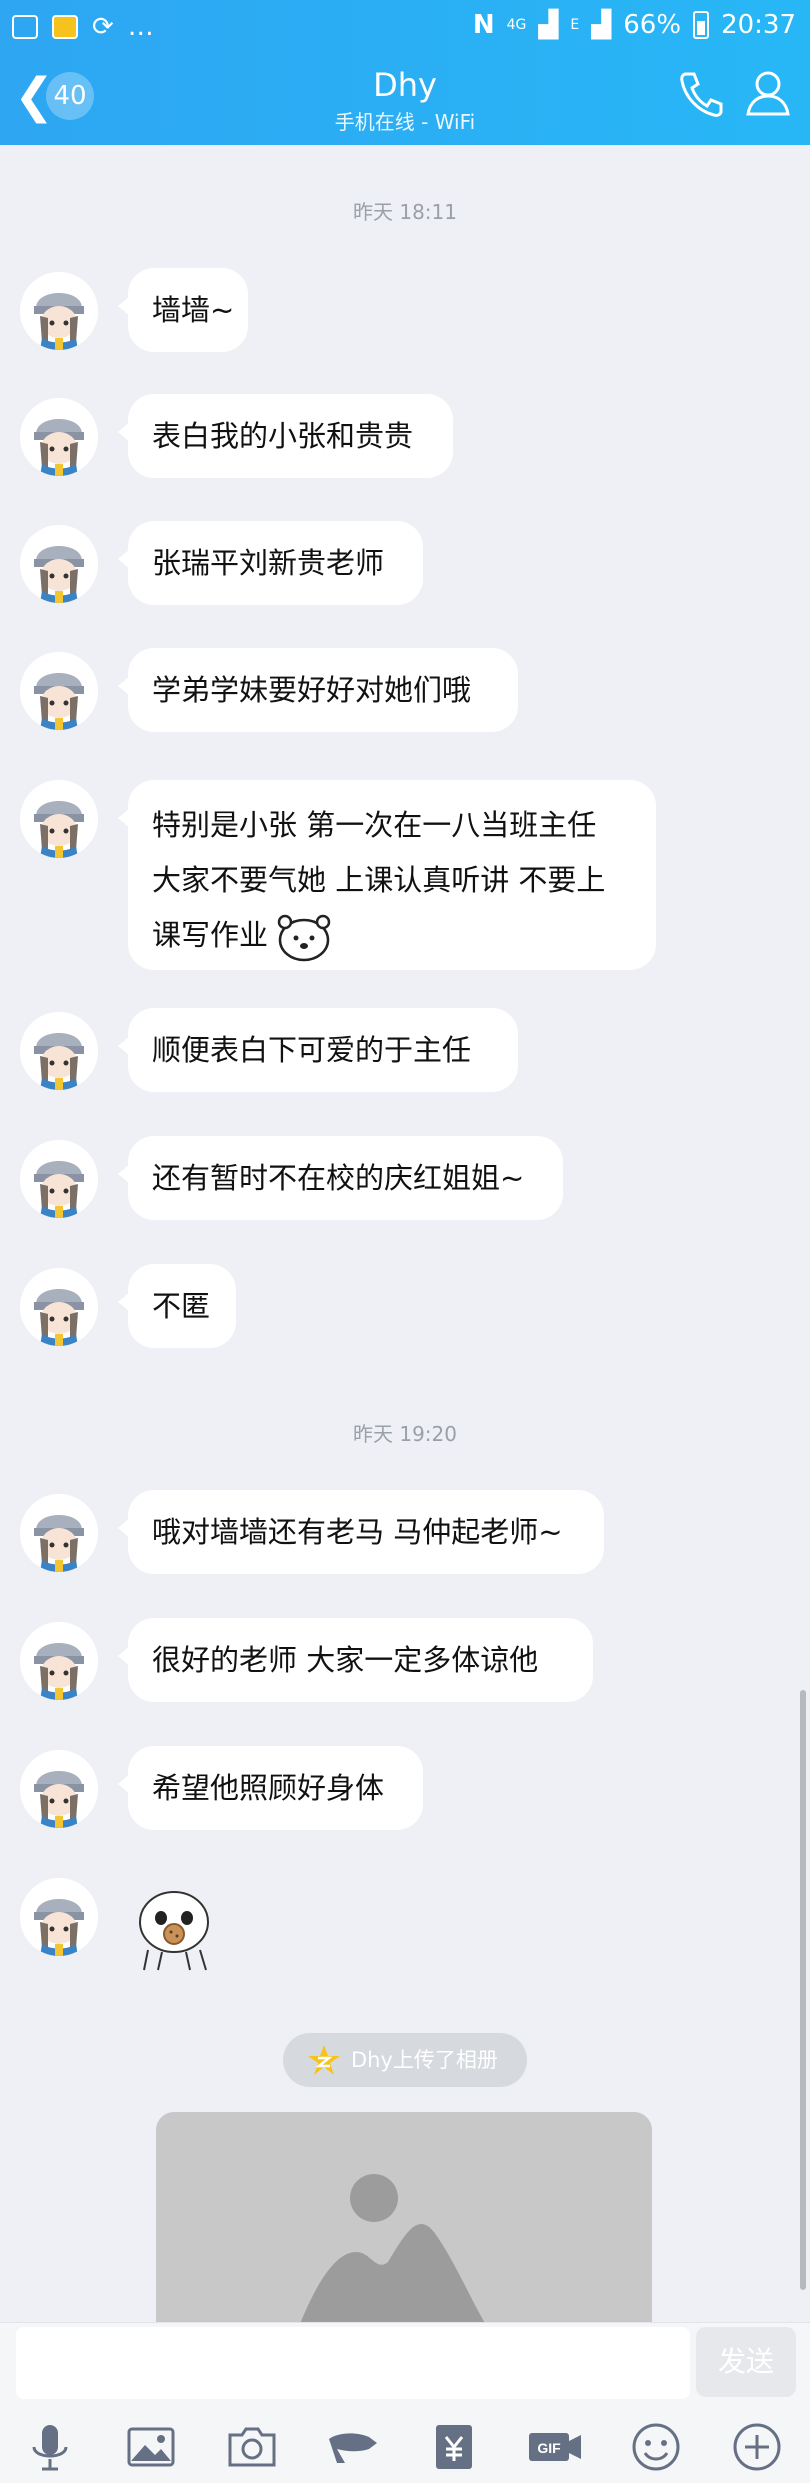  Describe the element at coordinates (65, 27) in the screenshot. I see `star-notification-icon` at that location.